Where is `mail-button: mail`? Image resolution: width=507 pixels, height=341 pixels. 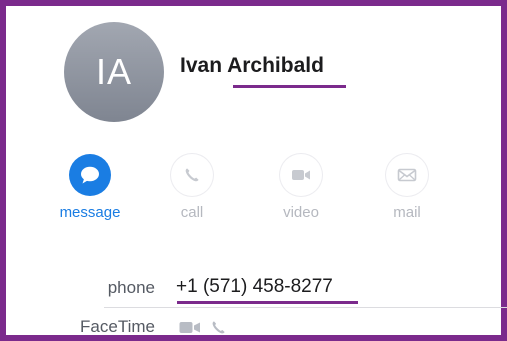 mail-button: mail is located at coordinates (407, 187).